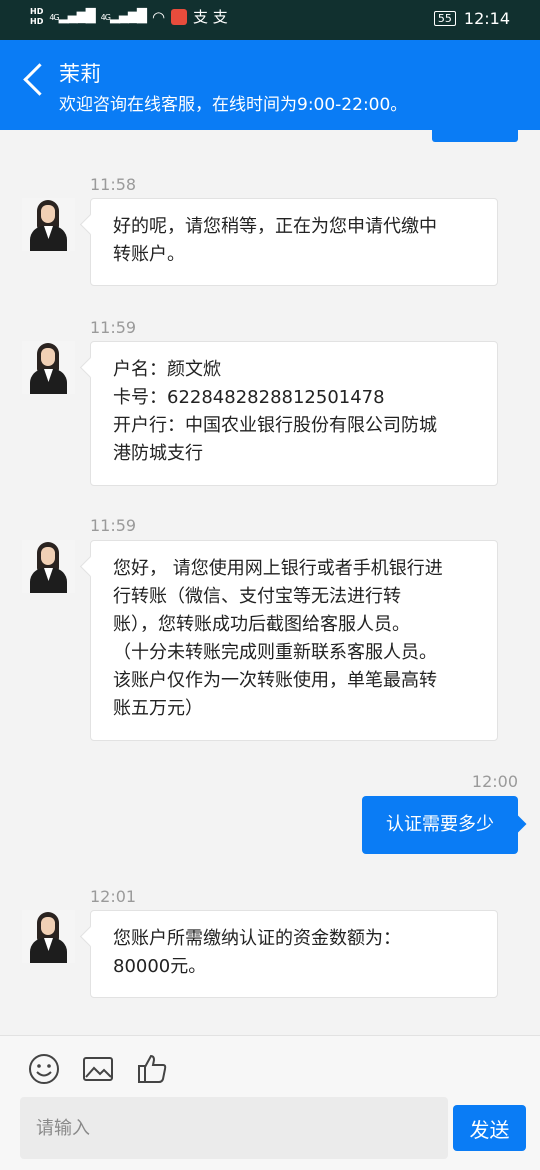 The image size is (540, 1170). Describe the element at coordinates (210, 17) in the screenshot. I see `notification-text: 支 支` at that location.